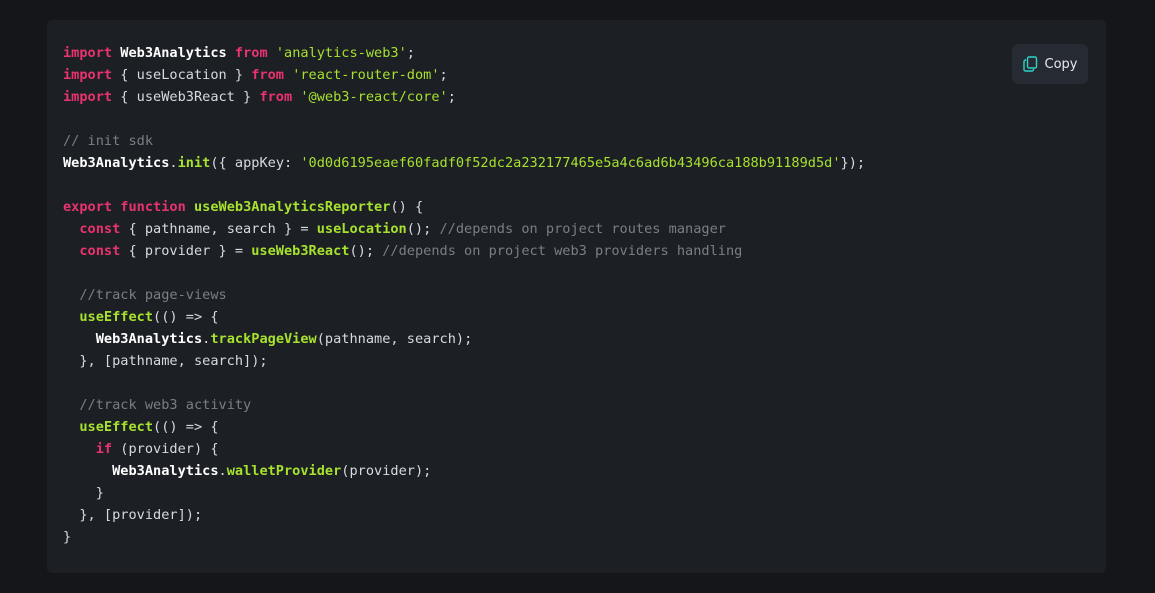  I want to click on string-token: 'analytics-web3', so click(341, 53).